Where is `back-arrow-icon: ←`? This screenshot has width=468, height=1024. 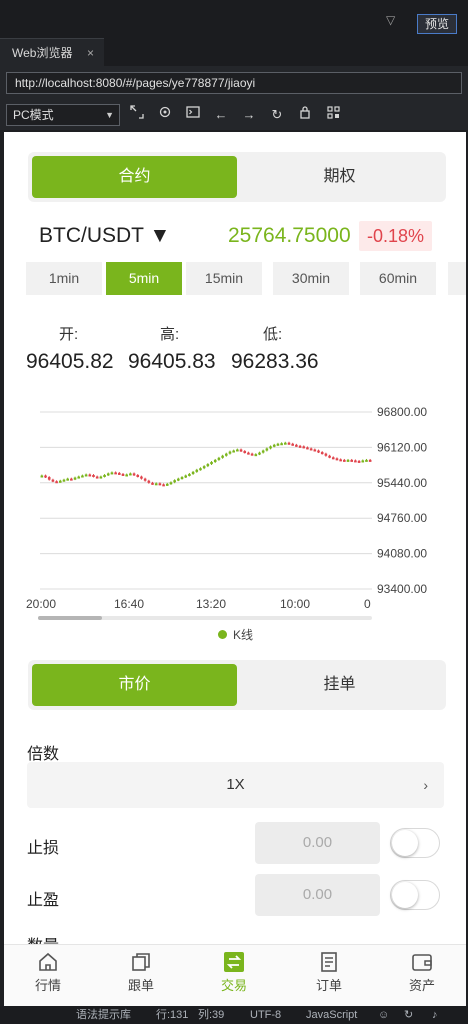 back-arrow-icon: ← is located at coordinates (221, 115).